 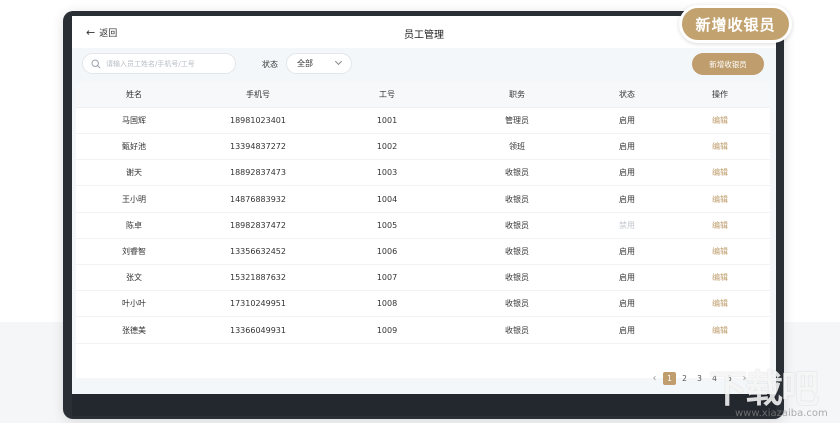 What do you see at coordinates (387, 199) in the screenshot?
I see `cell-employee-id: 1004` at bounding box center [387, 199].